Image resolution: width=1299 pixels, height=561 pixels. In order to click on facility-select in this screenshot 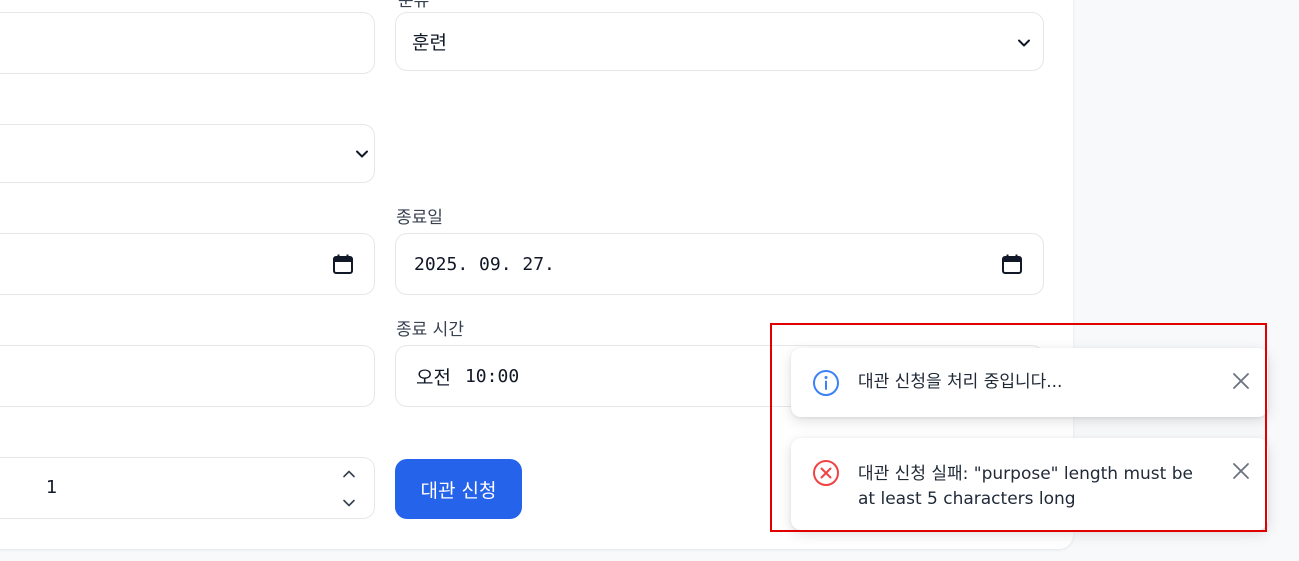, I will do `click(187, 153)`.